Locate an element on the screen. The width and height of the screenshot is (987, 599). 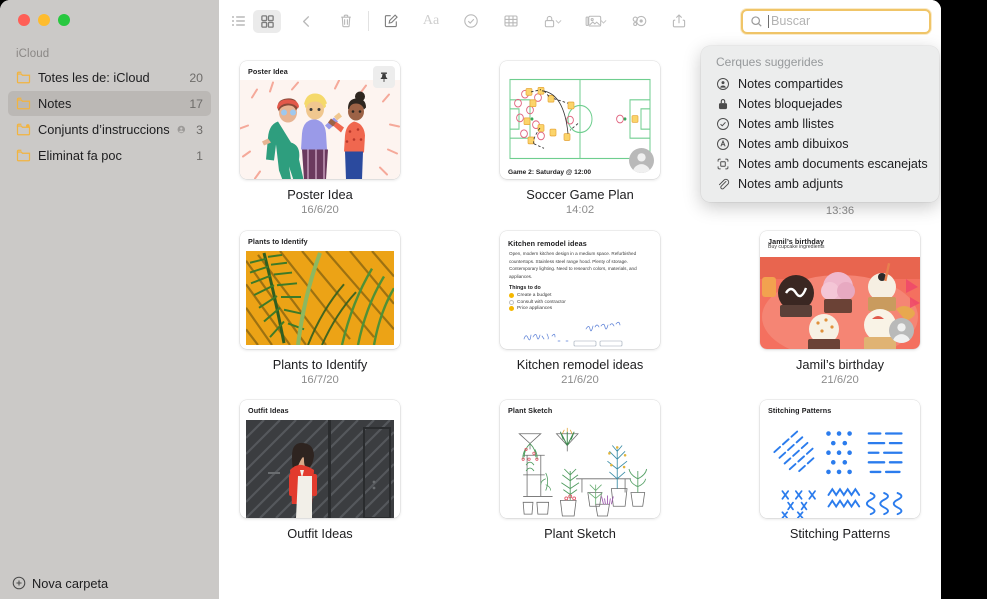
sidebar-item-instruction-sets: Conjunts d’instruccions 3 is located at coordinates (109, 129).